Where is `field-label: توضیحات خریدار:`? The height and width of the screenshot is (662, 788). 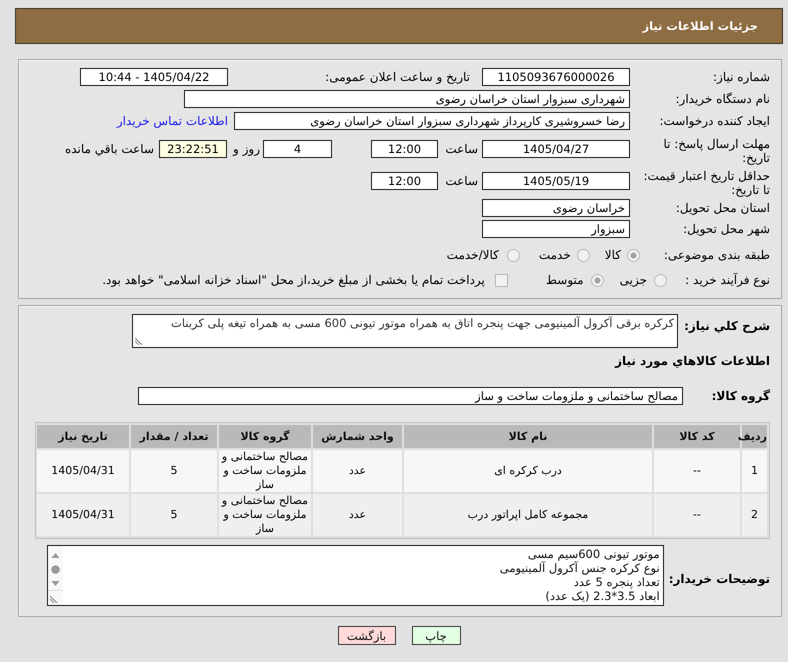 field-label: توضیحات خریدار: is located at coordinates (719, 579).